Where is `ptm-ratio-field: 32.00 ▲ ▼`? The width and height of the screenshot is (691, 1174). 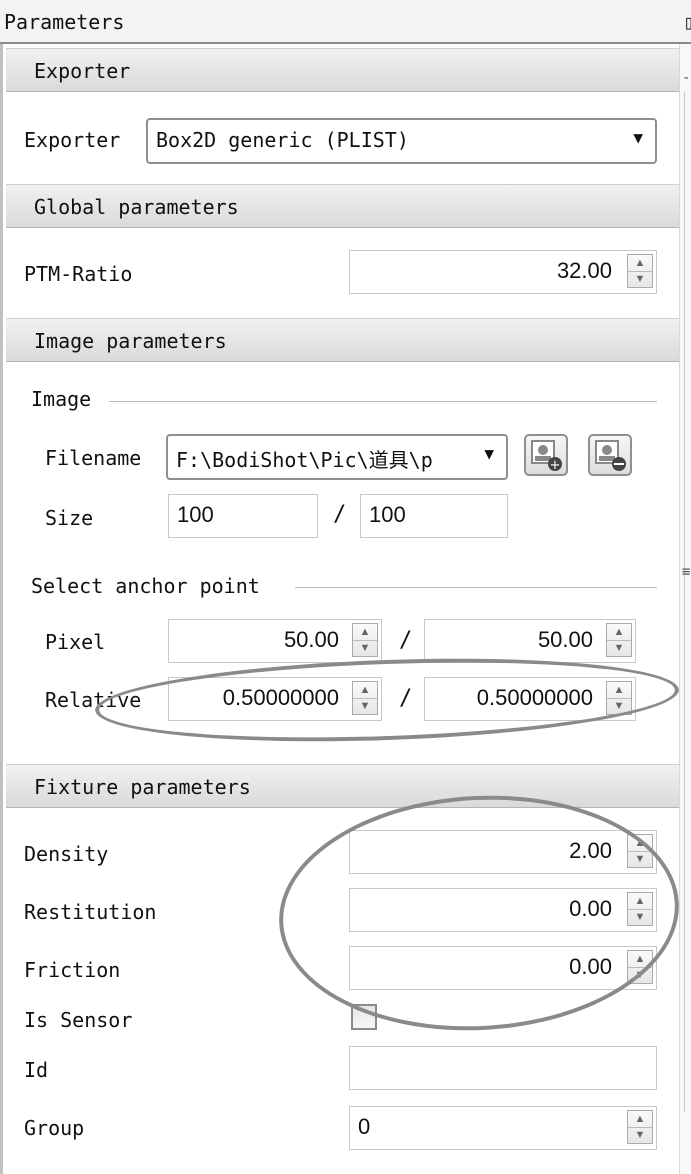 ptm-ratio-field: 32.00 ▲ ▼ is located at coordinates (503, 272).